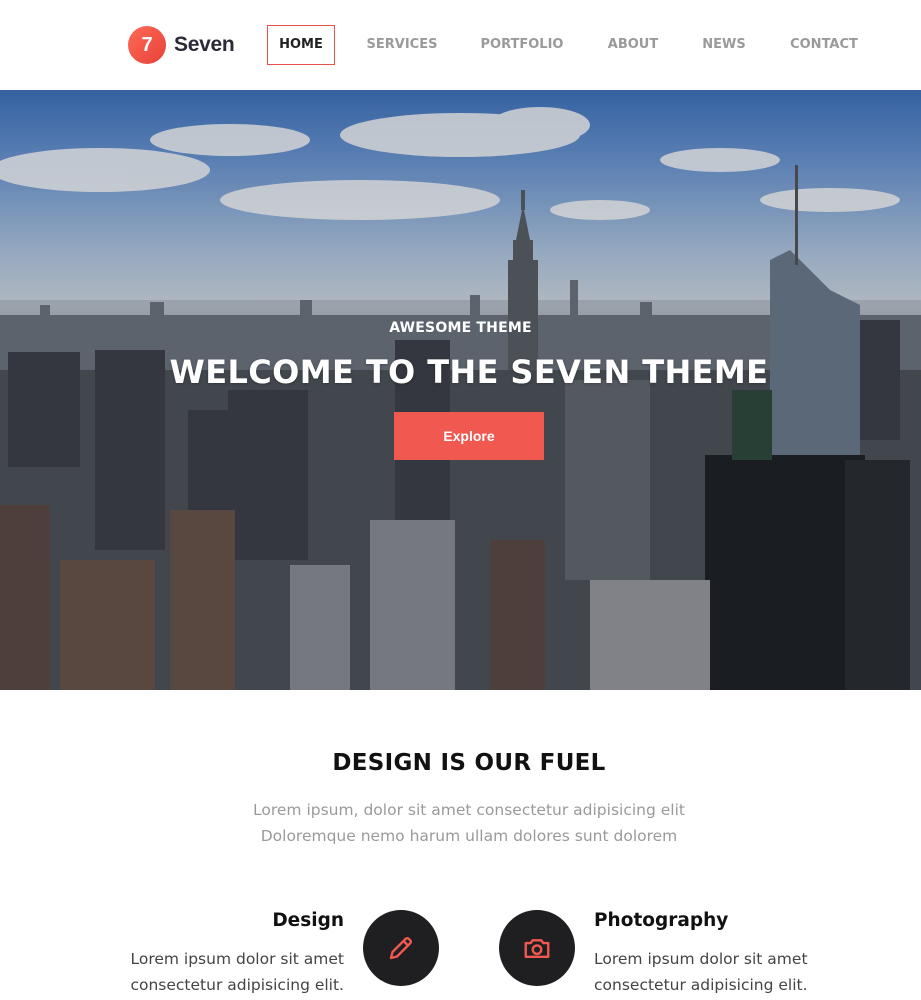  Describe the element at coordinates (308, 920) in the screenshot. I see `feature-design-title: Design` at that location.